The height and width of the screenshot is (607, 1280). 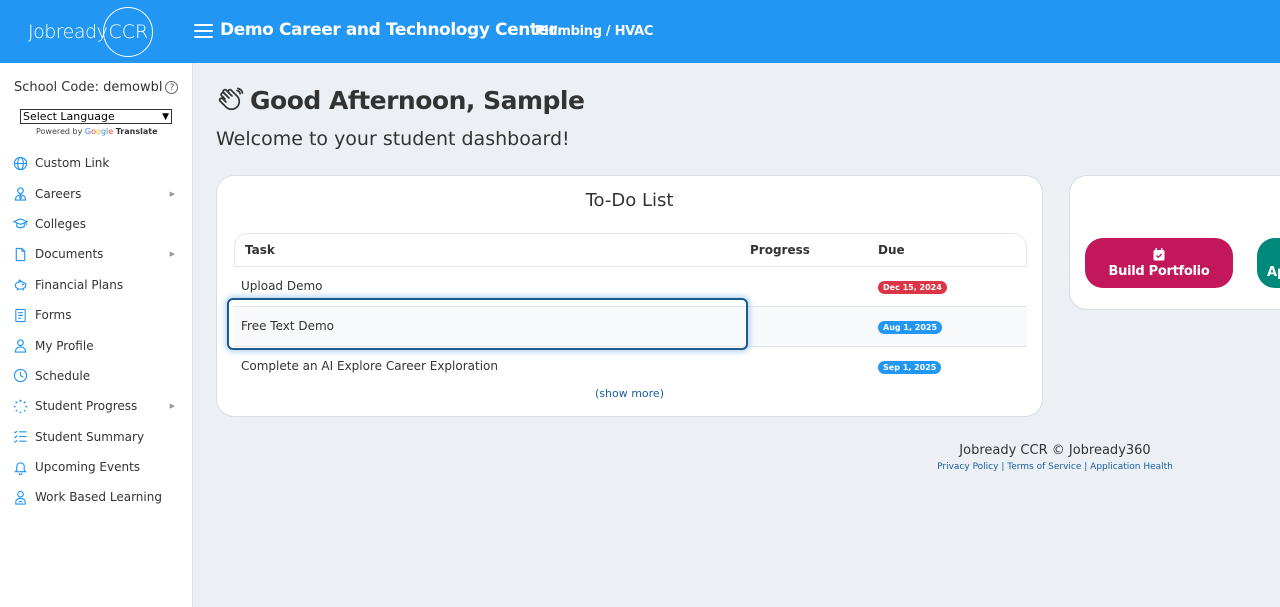 I want to click on logo-circle: CCR, so click(x=128, y=32).